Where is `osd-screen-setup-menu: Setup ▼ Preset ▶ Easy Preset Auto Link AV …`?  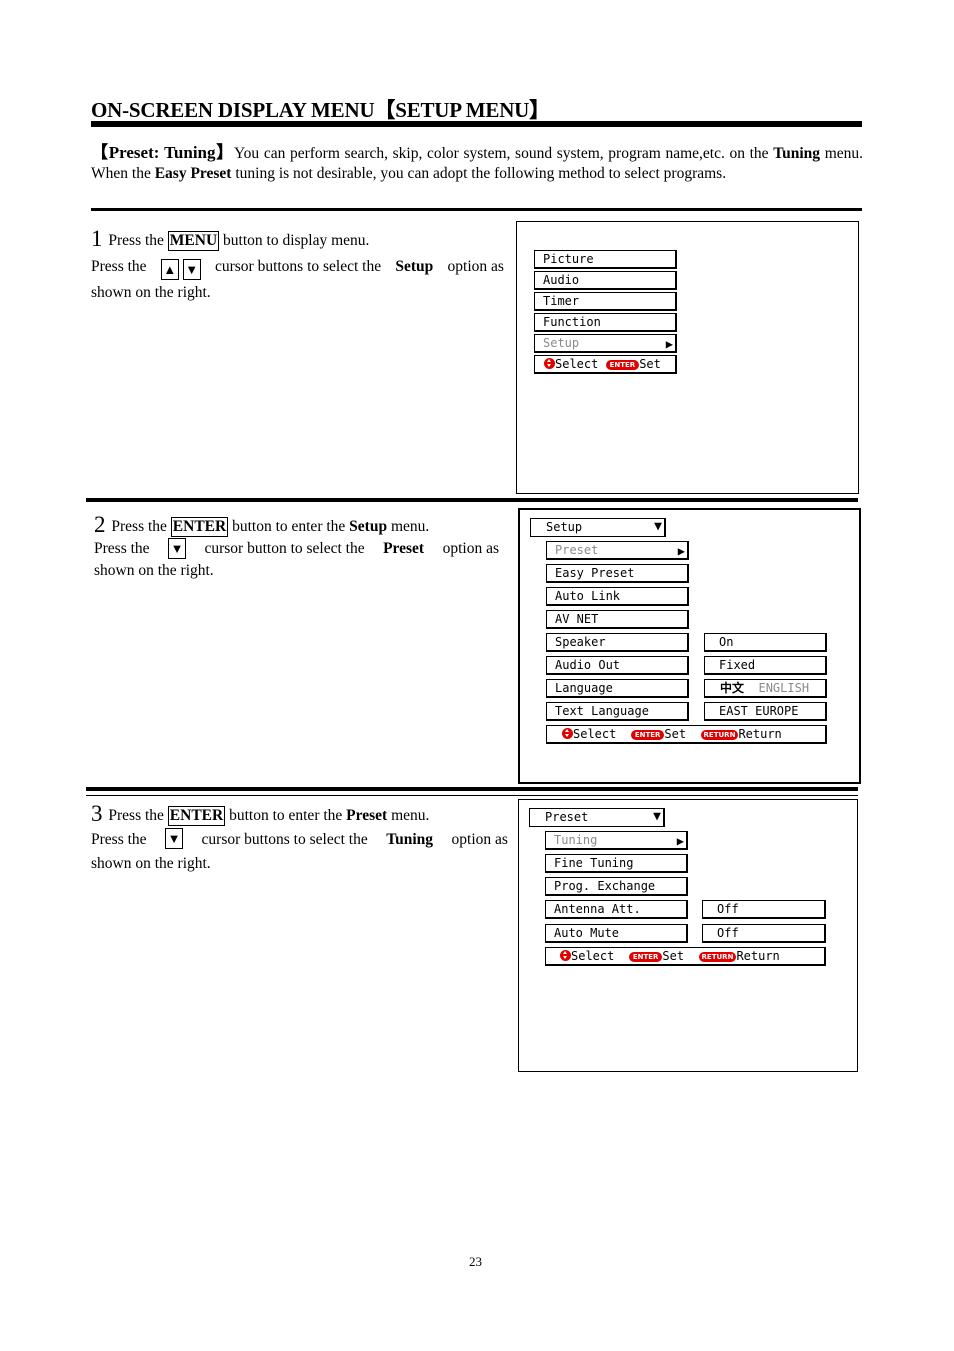
osd-screen-setup-menu: Setup ▼ Preset ▶ Easy Preset Auto Link AV … is located at coordinates (689, 646).